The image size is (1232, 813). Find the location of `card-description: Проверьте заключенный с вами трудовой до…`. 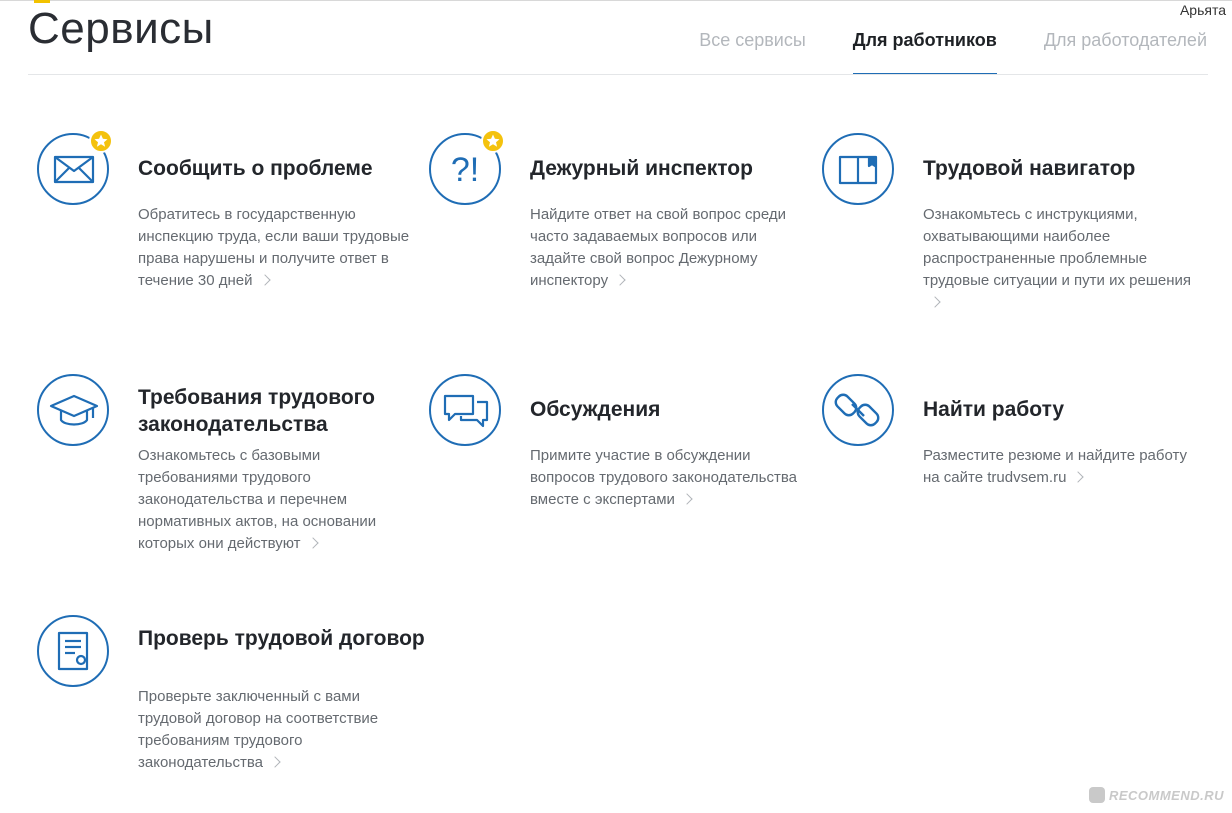

card-description: Проверьте заключенный с вами трудовой до… is located at coordinates (275, 730).